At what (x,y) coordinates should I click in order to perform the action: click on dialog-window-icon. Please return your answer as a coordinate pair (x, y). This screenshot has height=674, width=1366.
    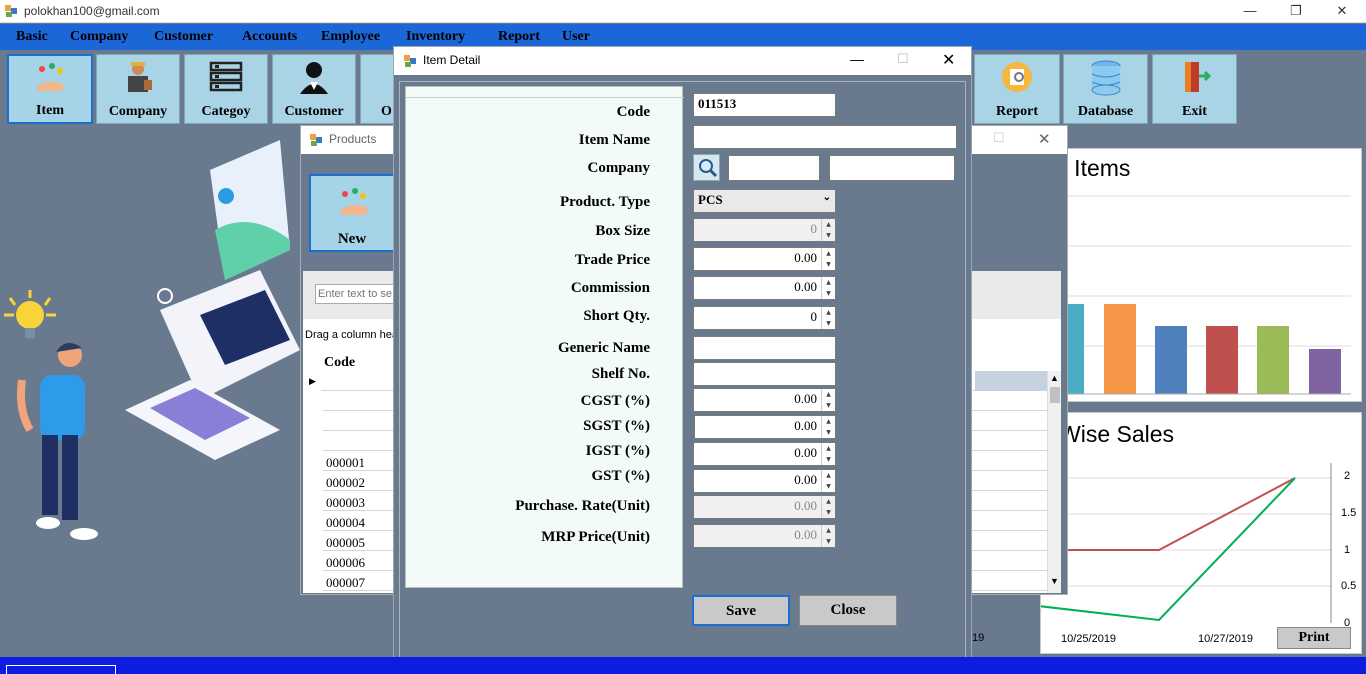
    Looking at the image, I should click on (410, 61).